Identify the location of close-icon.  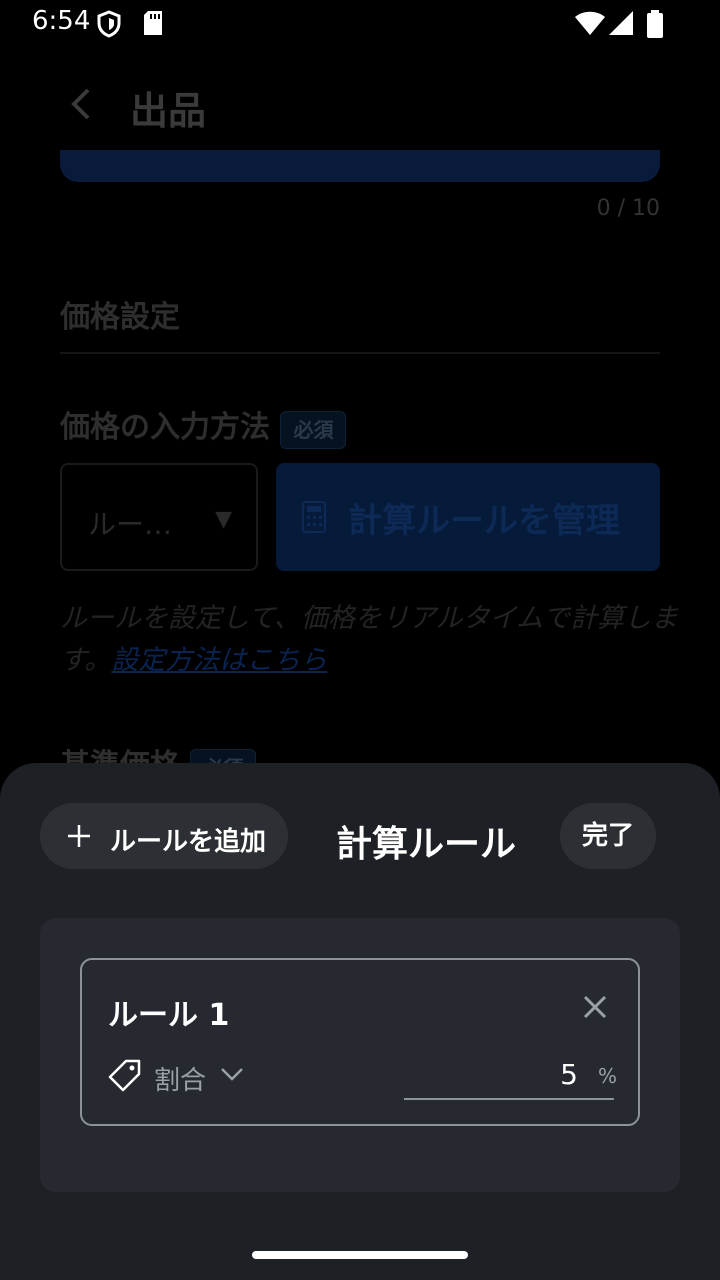
(595, 1007).